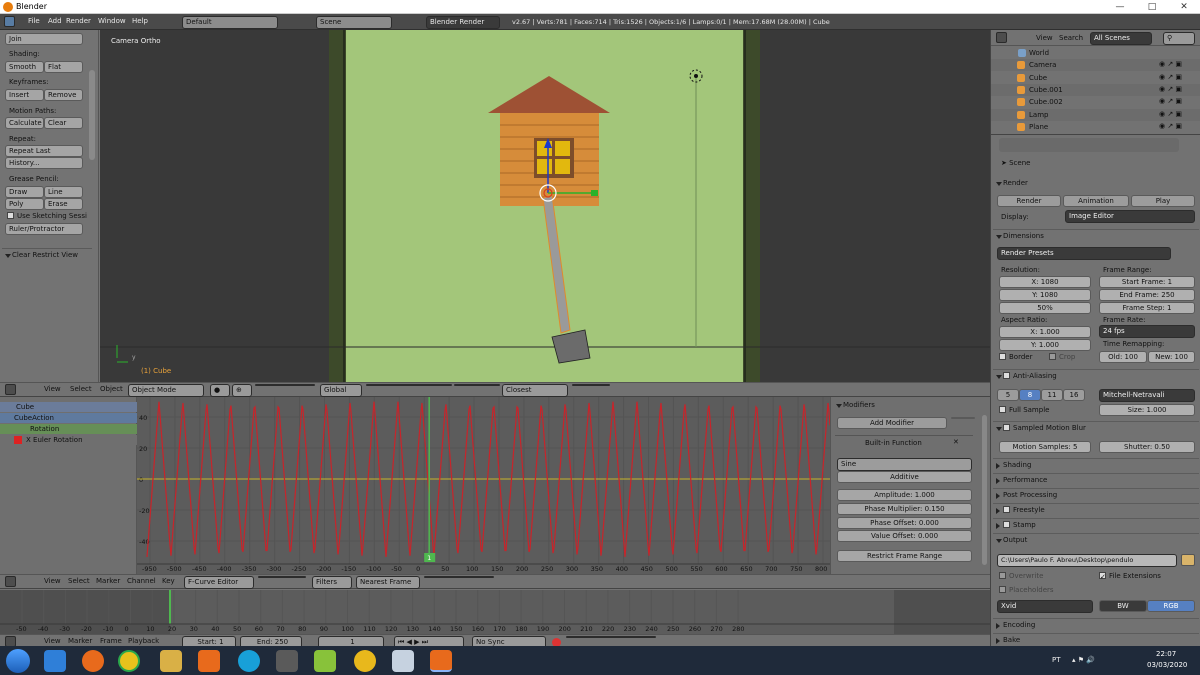  What do you see at coordinates (1147, 410) in the screenshot?
I see `aa-size-field: Size: 1.000` at bounding box center [1147, 410].